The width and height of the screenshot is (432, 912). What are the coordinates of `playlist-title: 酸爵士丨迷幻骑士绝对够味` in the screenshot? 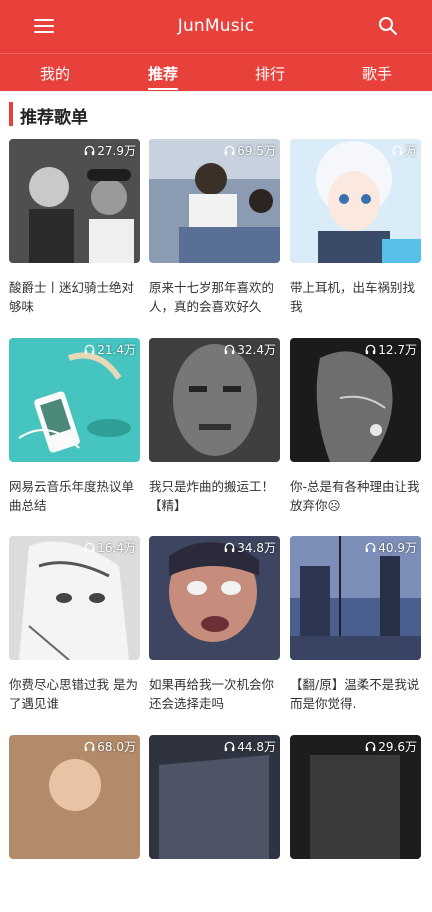 It's located at (72, 297).